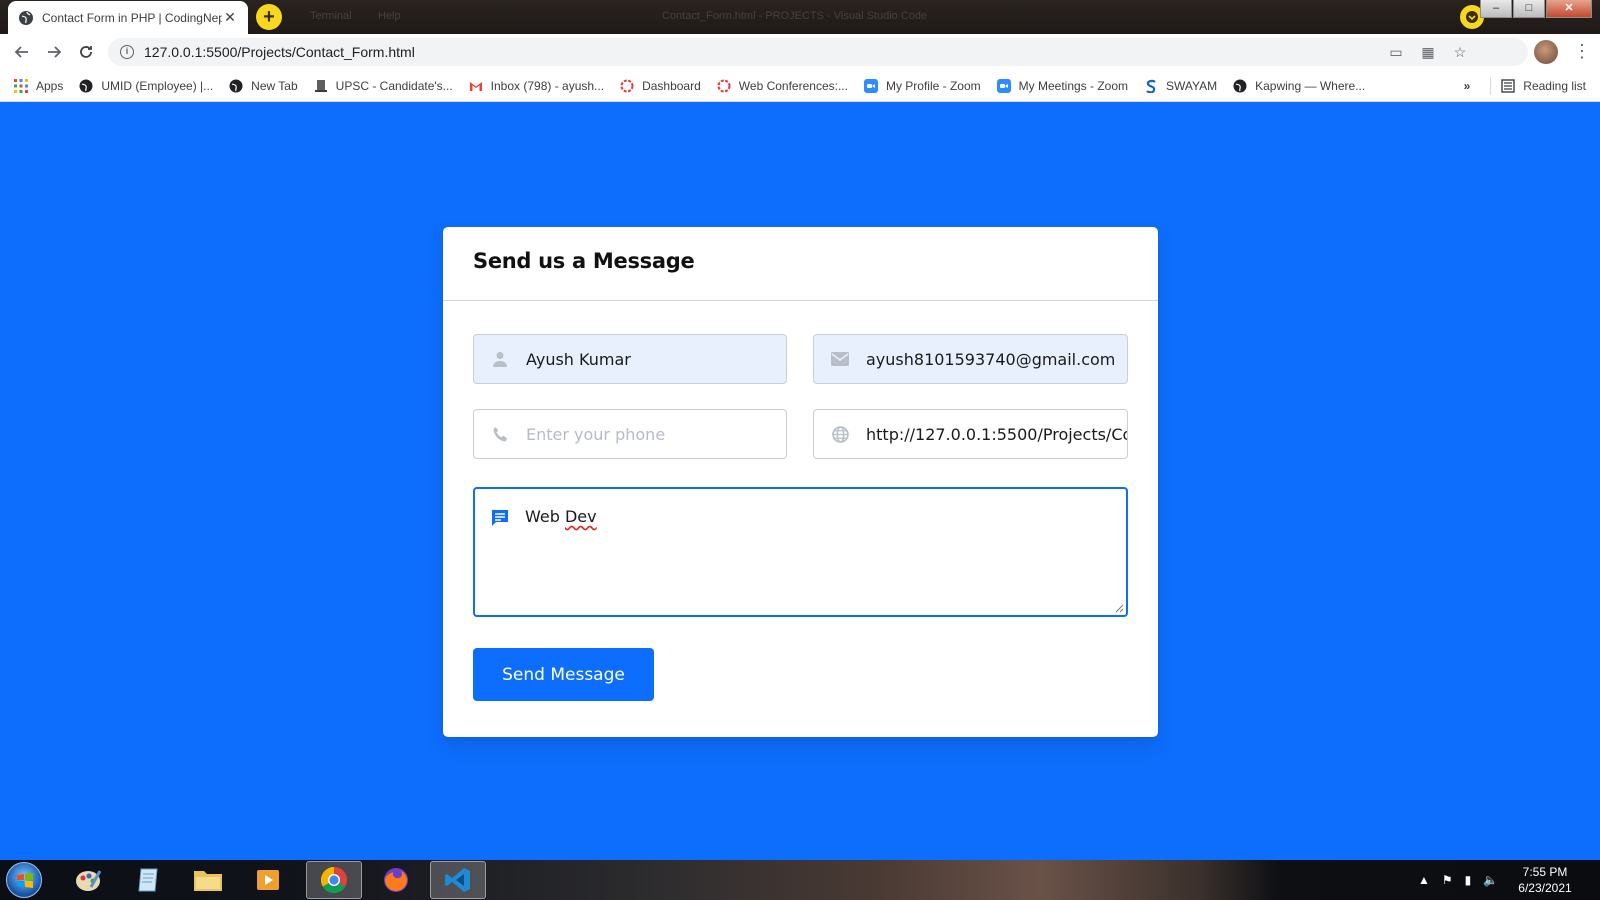  Describe the element at coordinates (269, 17) in the screenshot. I see `new-tab-button: +` at that location.